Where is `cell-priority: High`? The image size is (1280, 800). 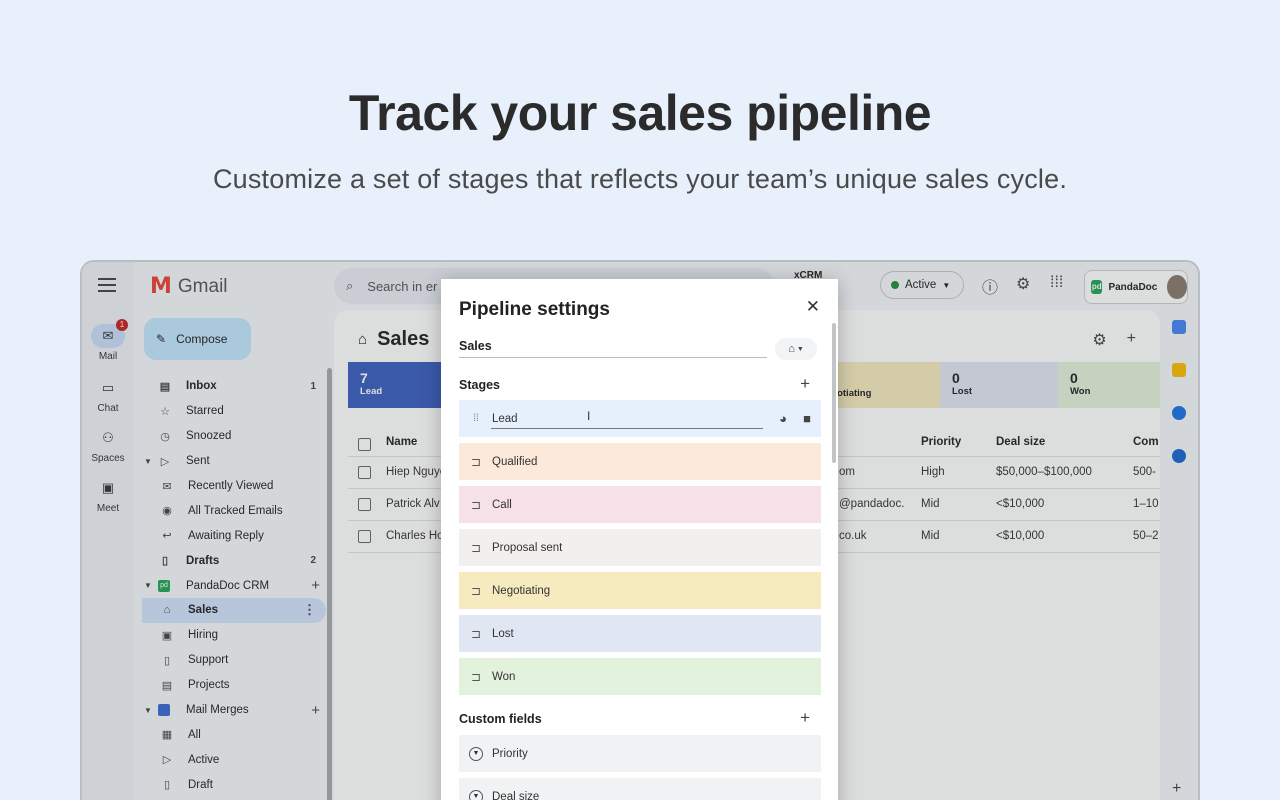
cell-priority: High is located at coordinates (933, 472).